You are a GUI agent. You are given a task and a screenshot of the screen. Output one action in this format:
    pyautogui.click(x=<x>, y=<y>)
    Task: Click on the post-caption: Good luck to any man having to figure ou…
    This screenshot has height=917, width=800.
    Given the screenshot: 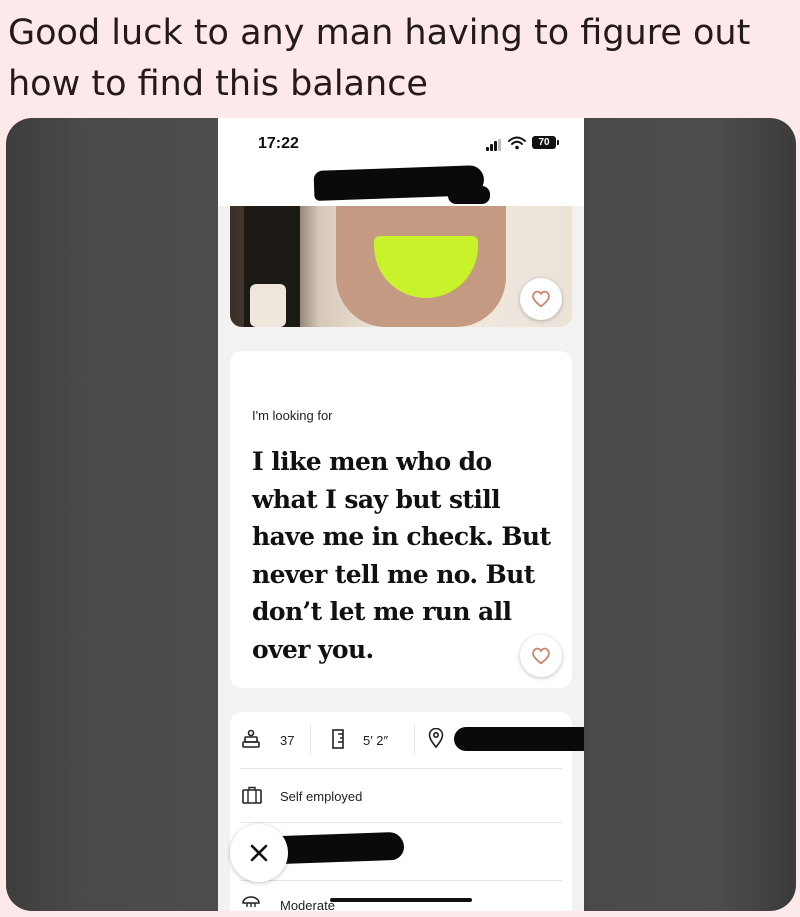 What is the action you would take?
    pyautogui.click(x=379, y=58)
    